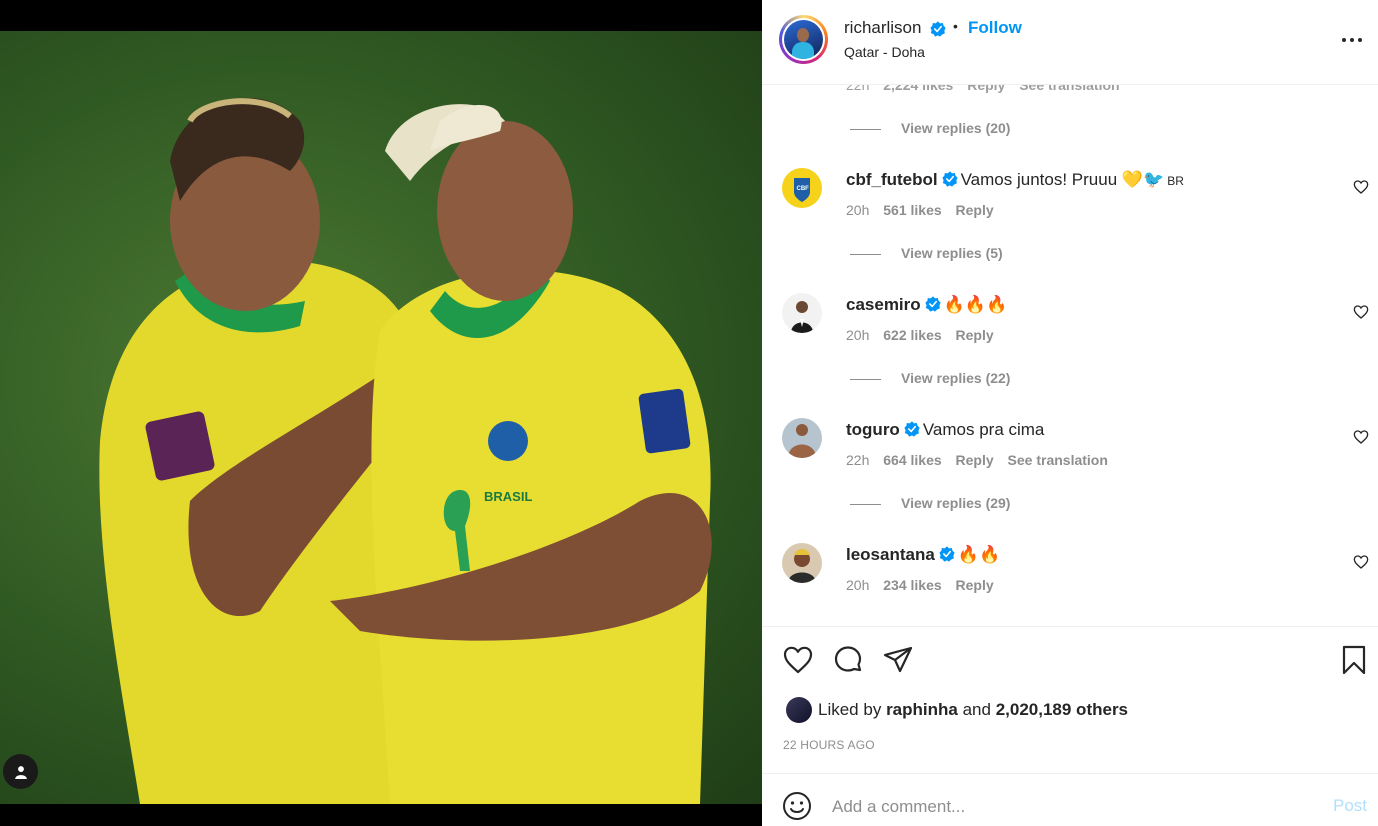  I want to click on comment-likes: 664 likes, so click(912, 460).